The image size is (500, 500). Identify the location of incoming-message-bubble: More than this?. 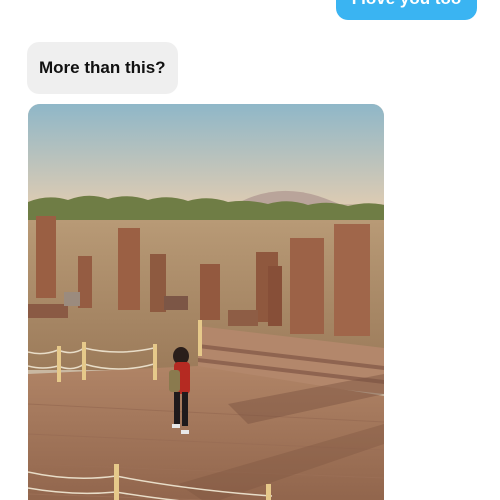
(102, 68).